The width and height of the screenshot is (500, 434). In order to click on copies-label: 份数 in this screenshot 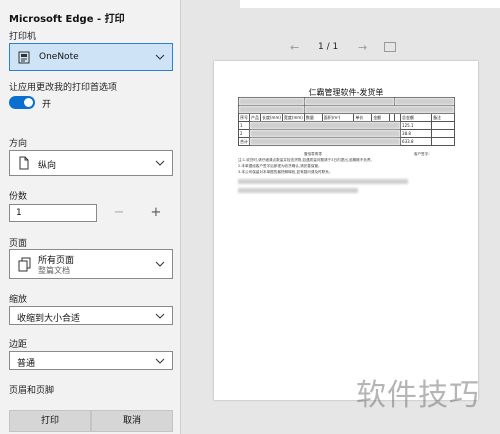, I will do `click(18, 197)`.